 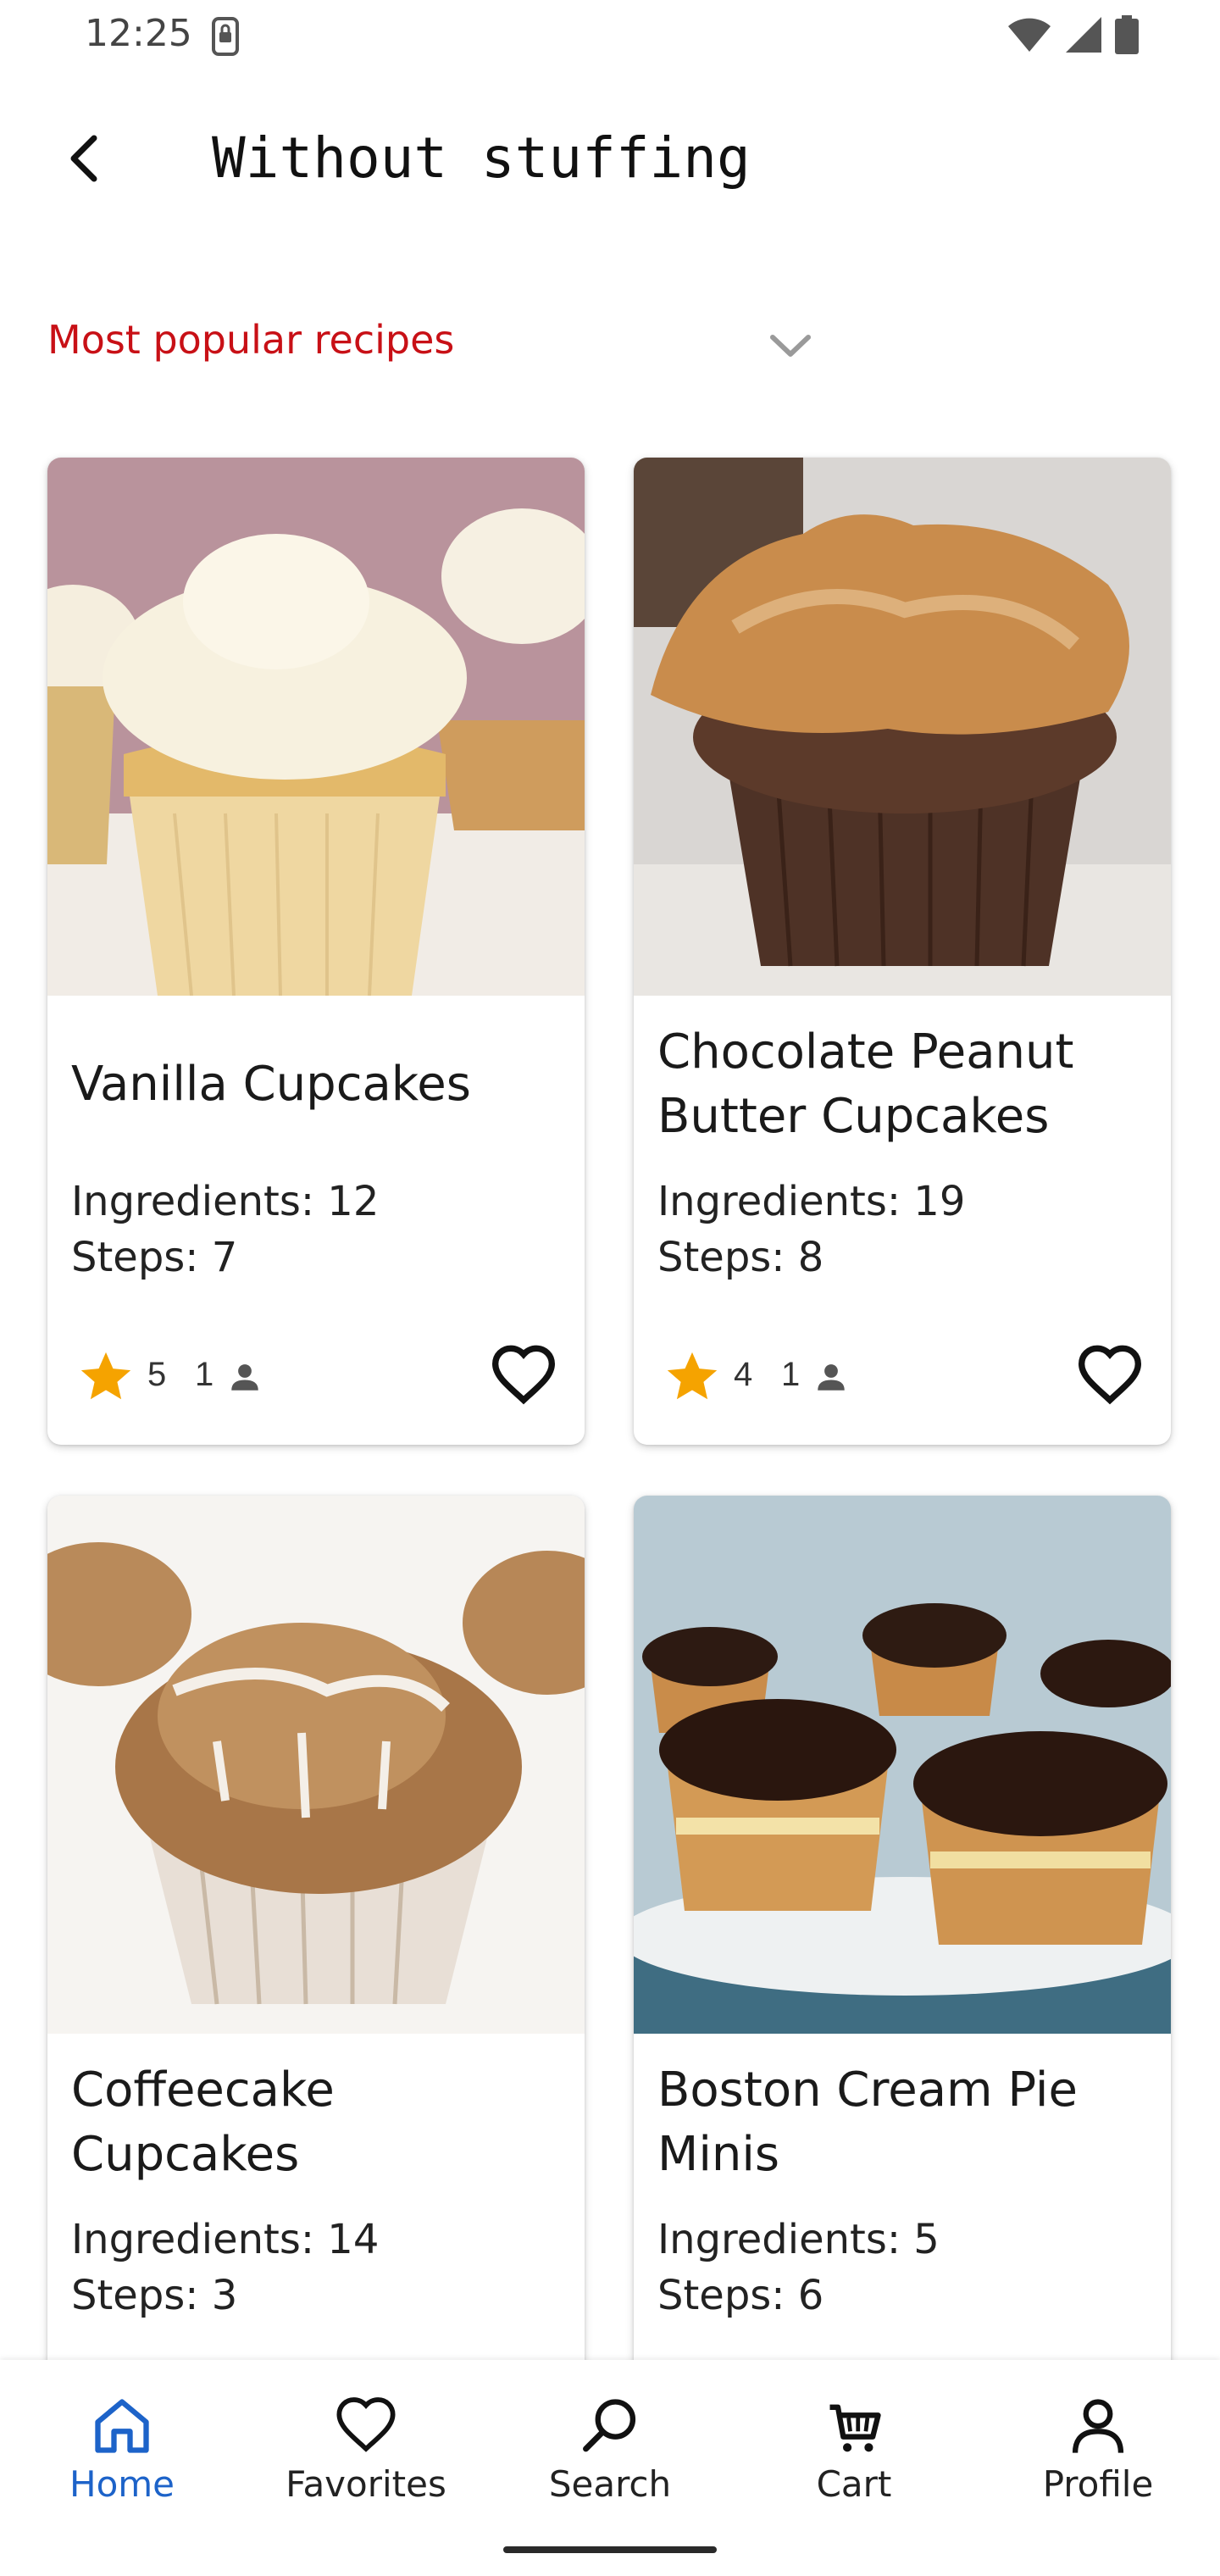 I want to click on nav-profile: Profile, so click(x=1098, y=2466).